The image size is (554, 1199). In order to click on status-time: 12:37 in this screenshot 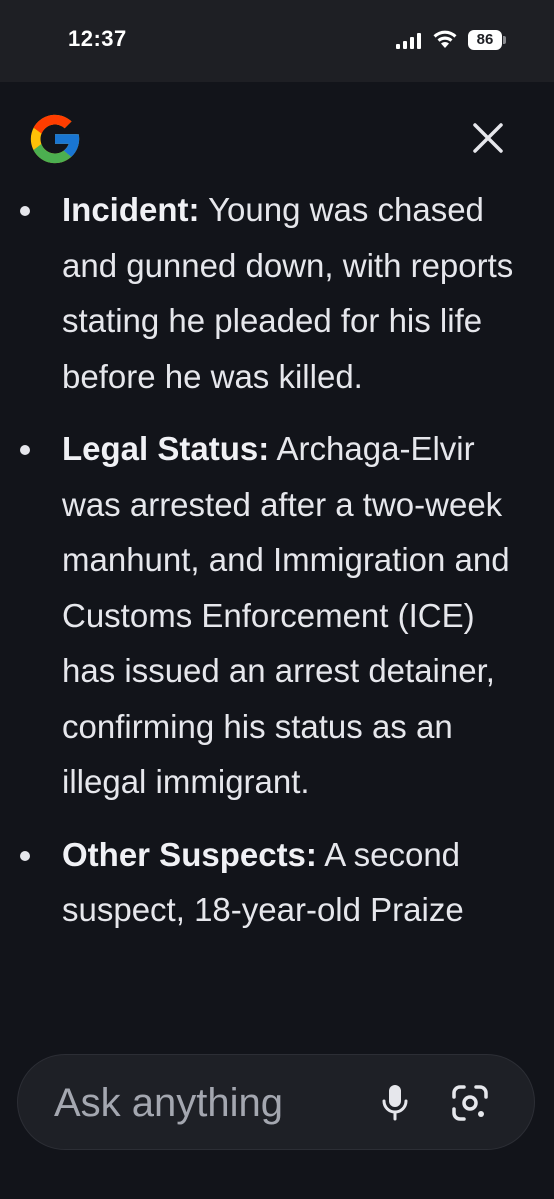, I will do `click(97, 38)`.